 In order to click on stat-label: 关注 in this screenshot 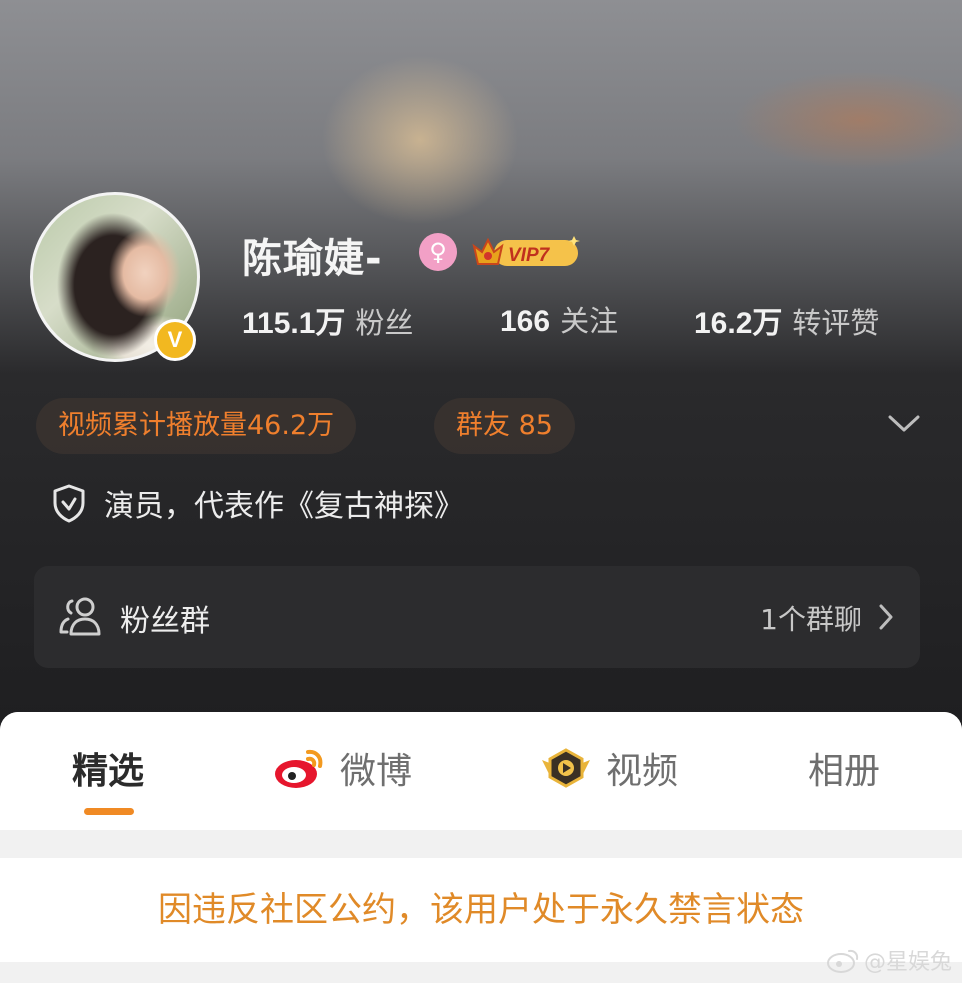, I will do `click(589, 321)`.